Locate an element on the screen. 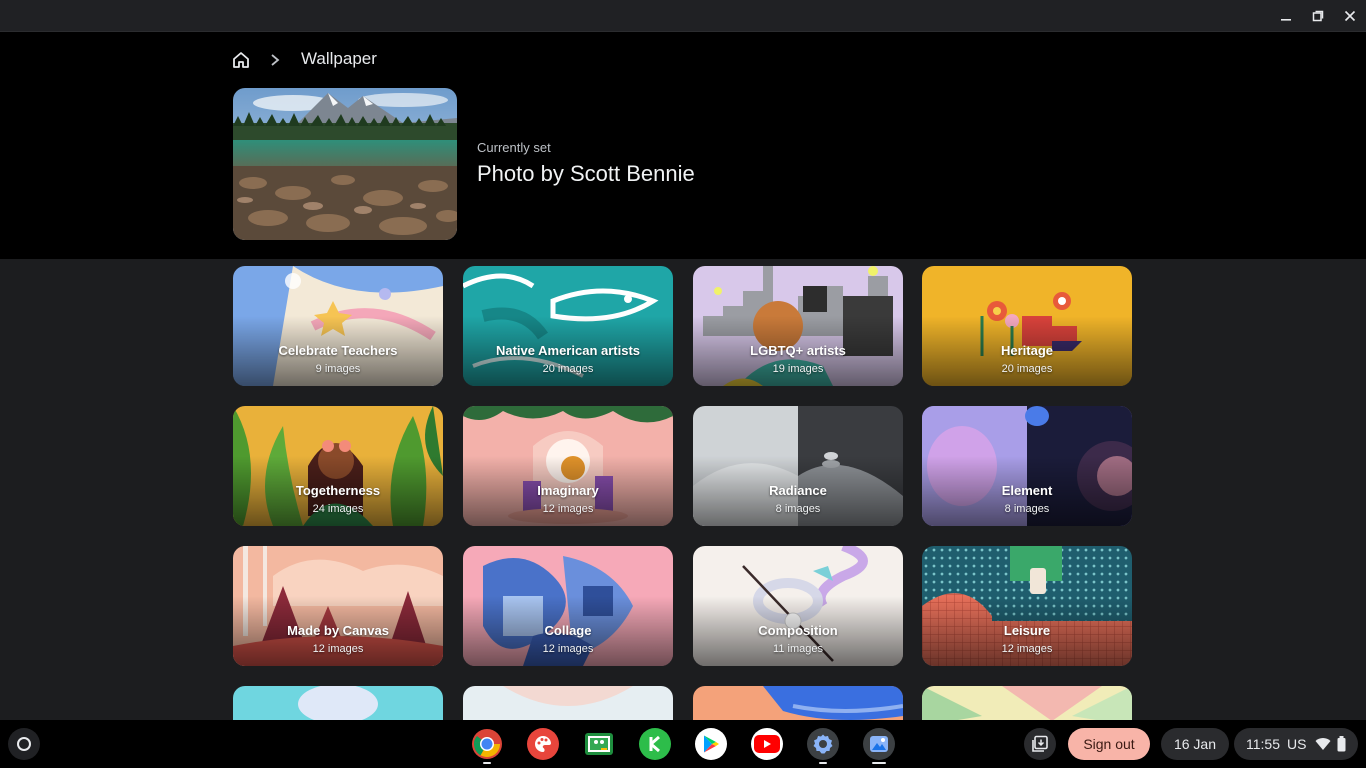  collection-tile: Native American artists 20 images is located at coordinates (568, 326).